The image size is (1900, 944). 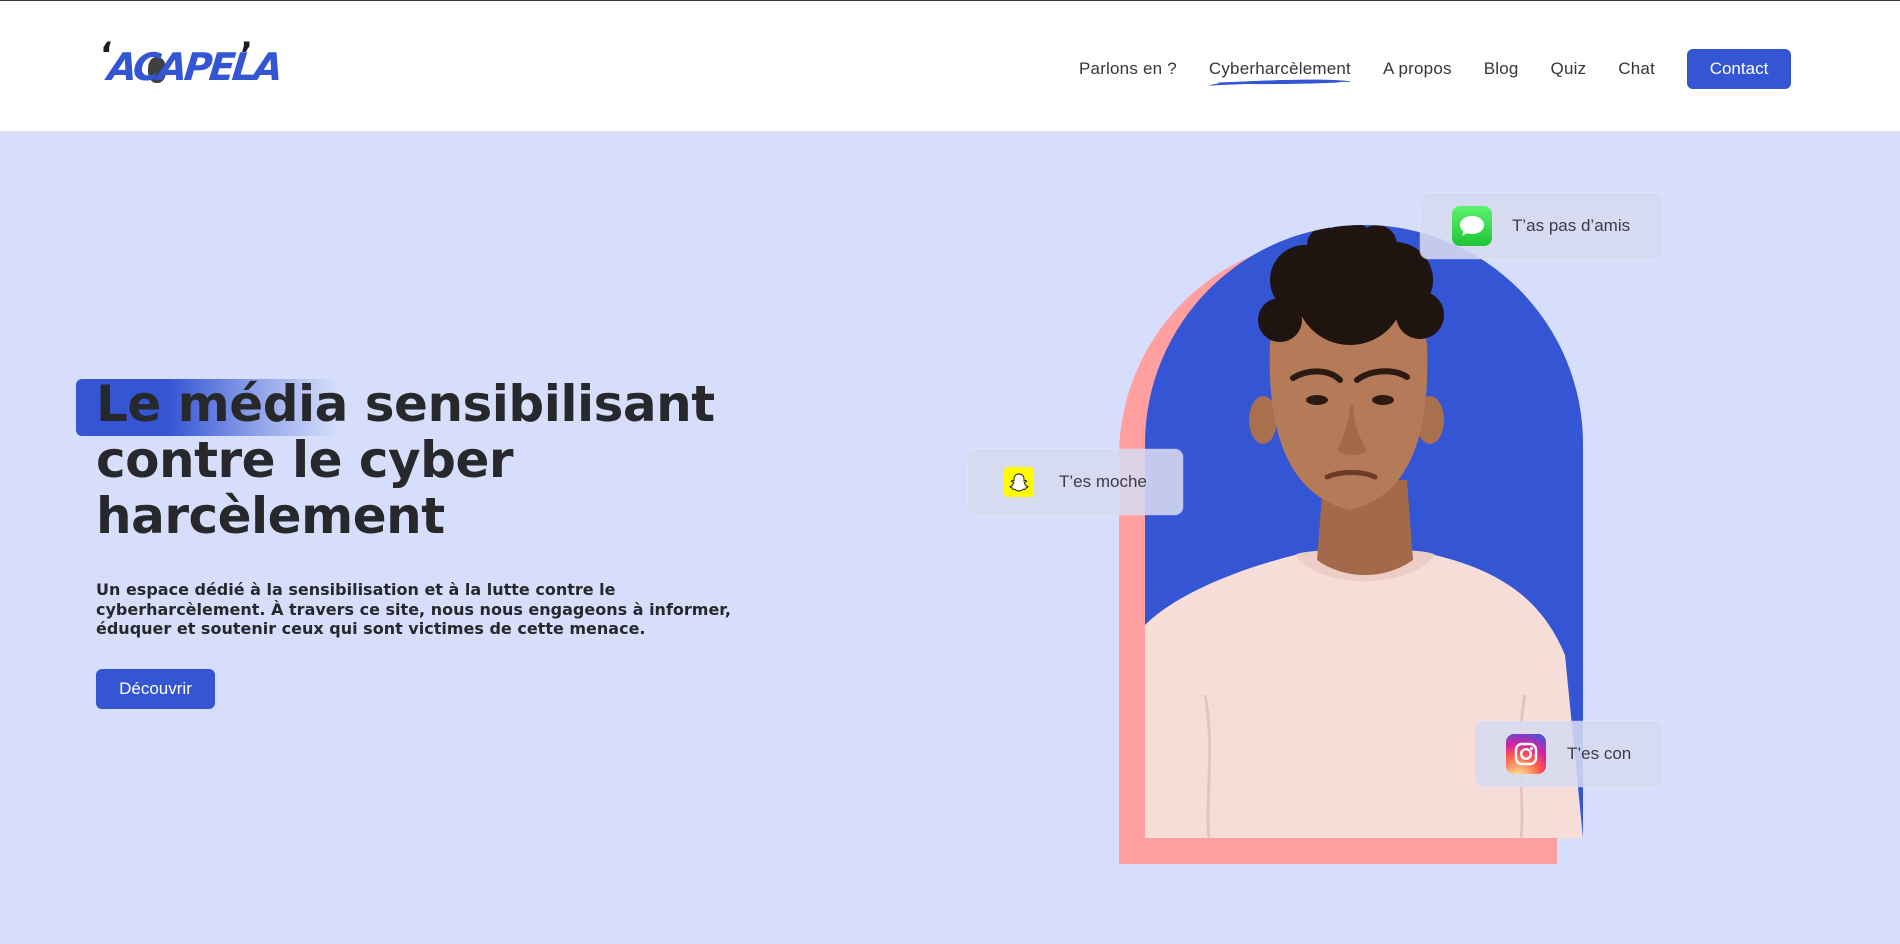 I want to click on nav-link-a-propos: A propos, so click(x=1417, y=69).